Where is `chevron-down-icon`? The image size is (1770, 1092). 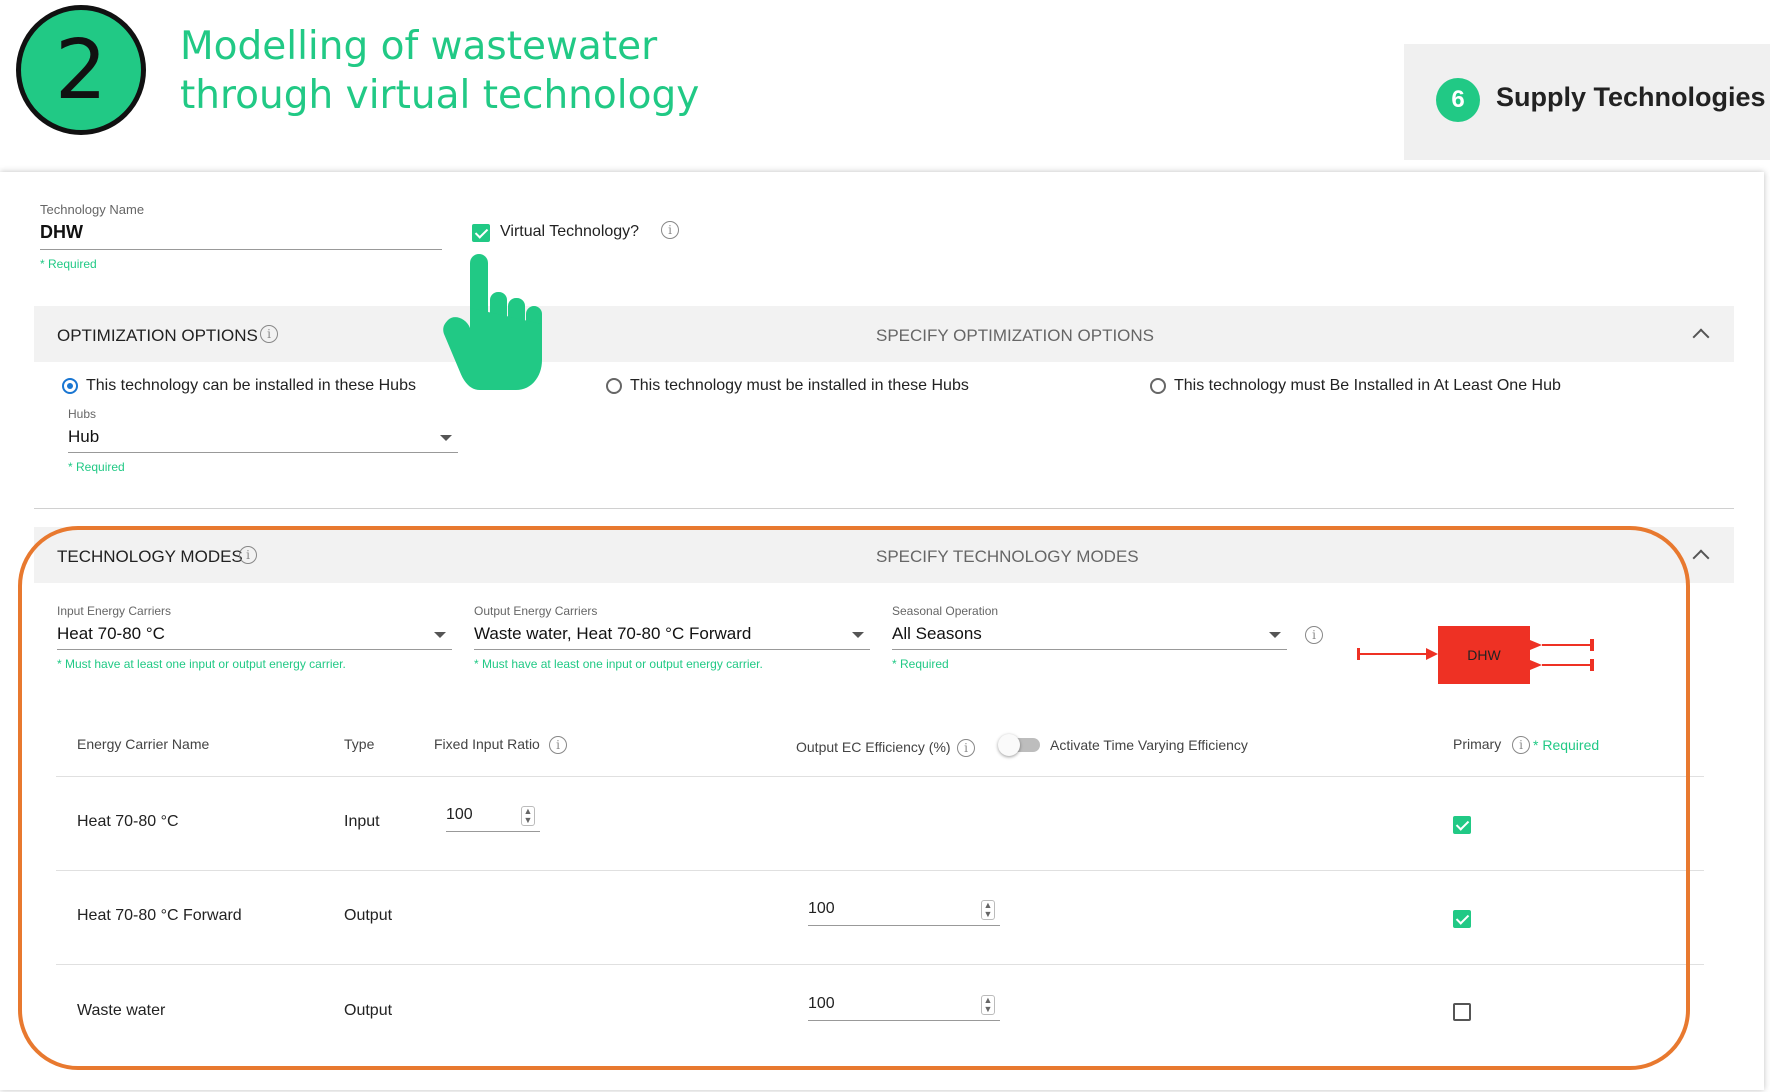
chevron-down-icon is located at coordinates (446, 438).